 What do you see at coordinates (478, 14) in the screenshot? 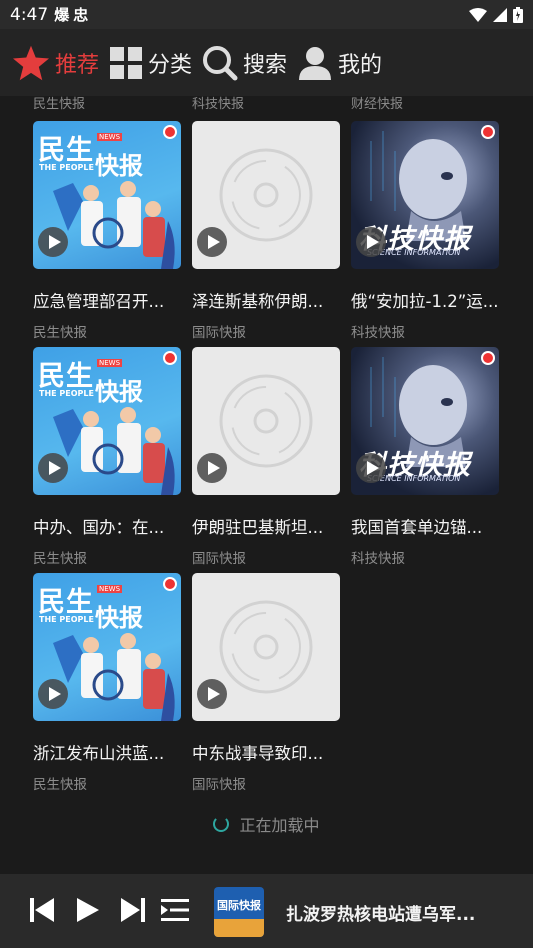
I see `wifi-icon` at bounding box center [478, 14].